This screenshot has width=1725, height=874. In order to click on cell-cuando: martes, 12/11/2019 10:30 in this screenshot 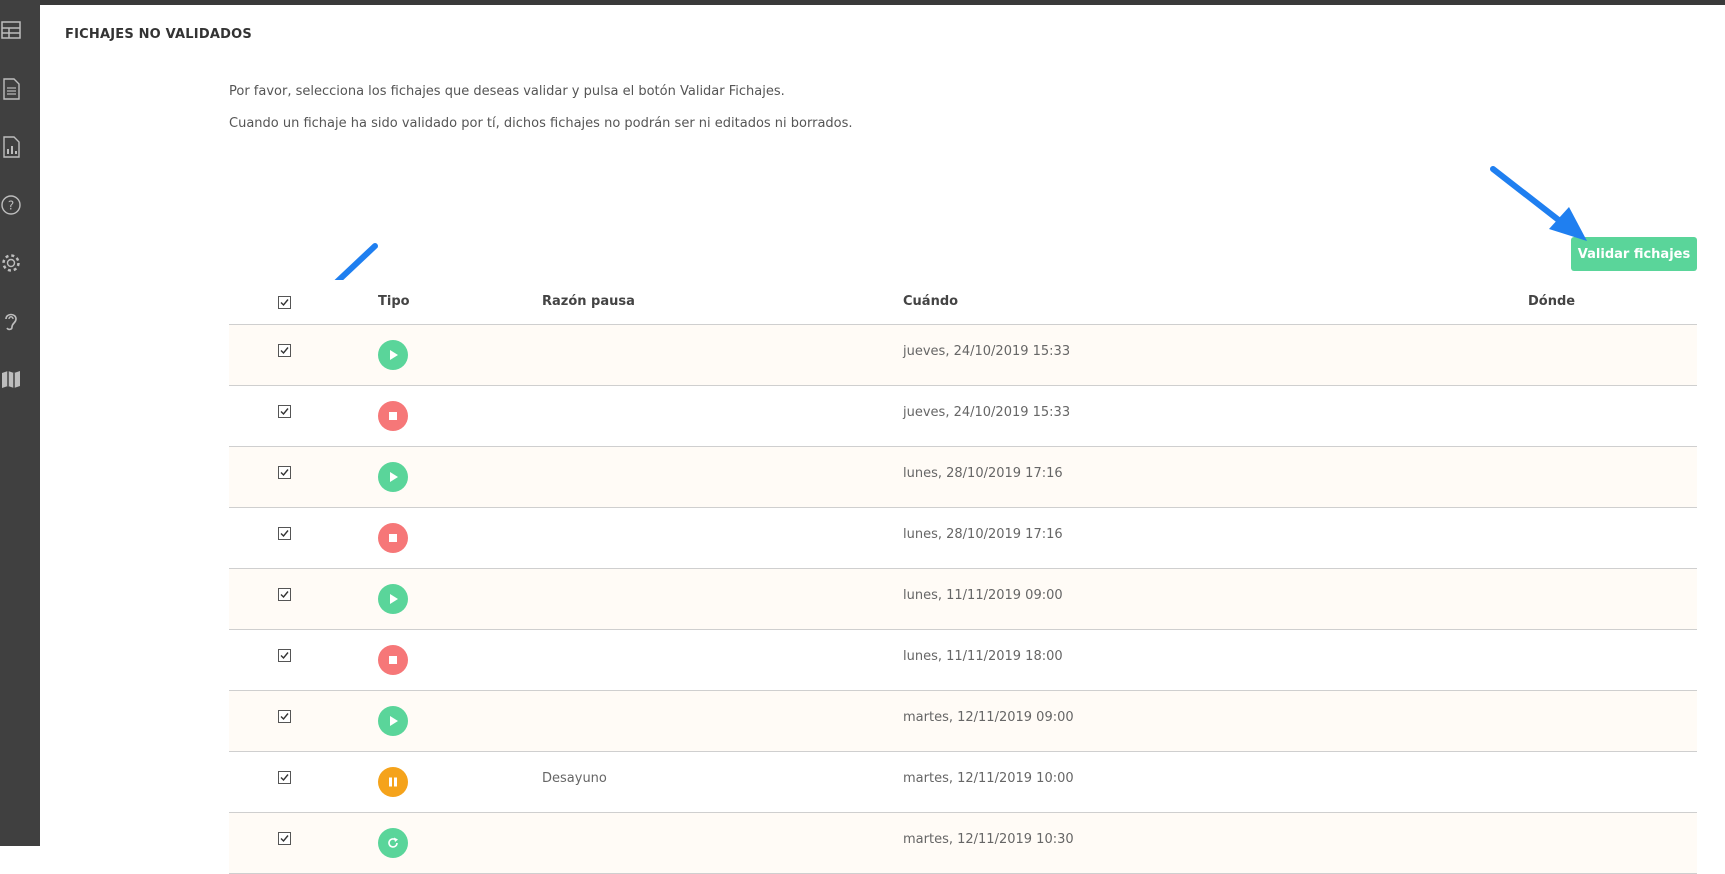, I will do `click(988, 839)`.